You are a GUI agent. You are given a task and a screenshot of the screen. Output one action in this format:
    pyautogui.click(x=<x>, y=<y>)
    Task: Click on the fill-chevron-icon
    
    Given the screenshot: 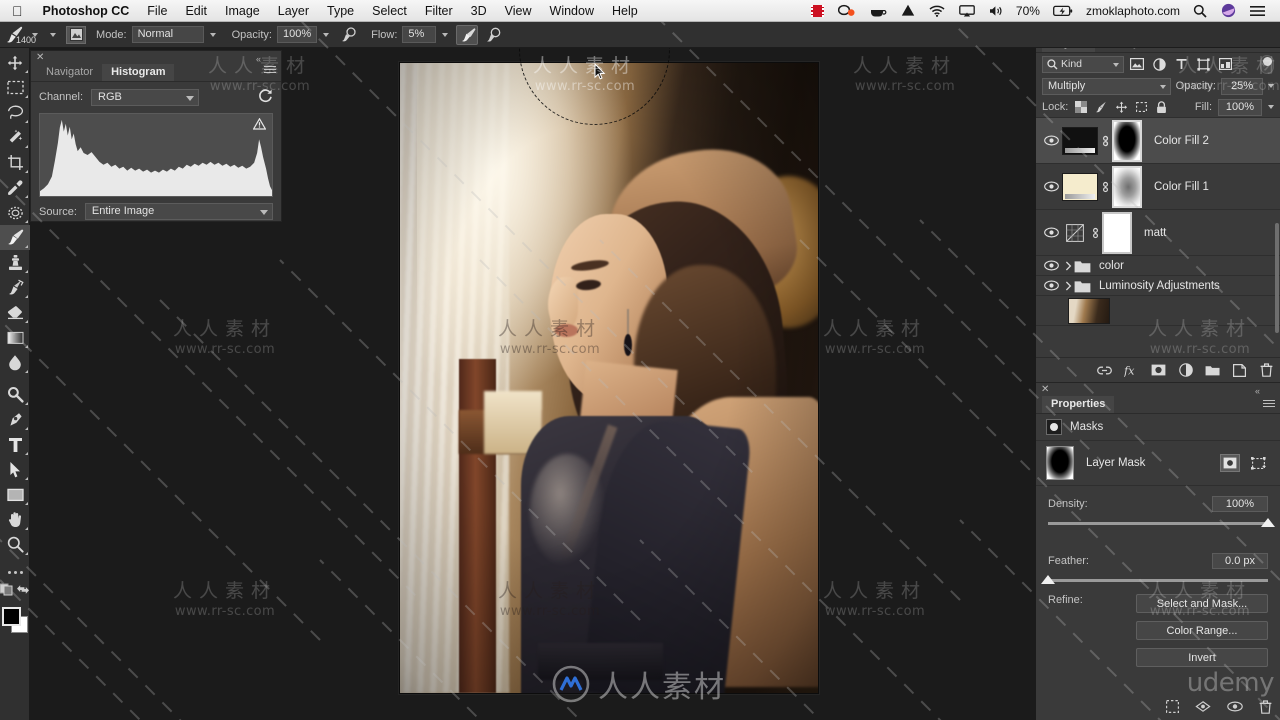 What is the action you would take?
    pyautogui.click(x=1271, y=107)
    